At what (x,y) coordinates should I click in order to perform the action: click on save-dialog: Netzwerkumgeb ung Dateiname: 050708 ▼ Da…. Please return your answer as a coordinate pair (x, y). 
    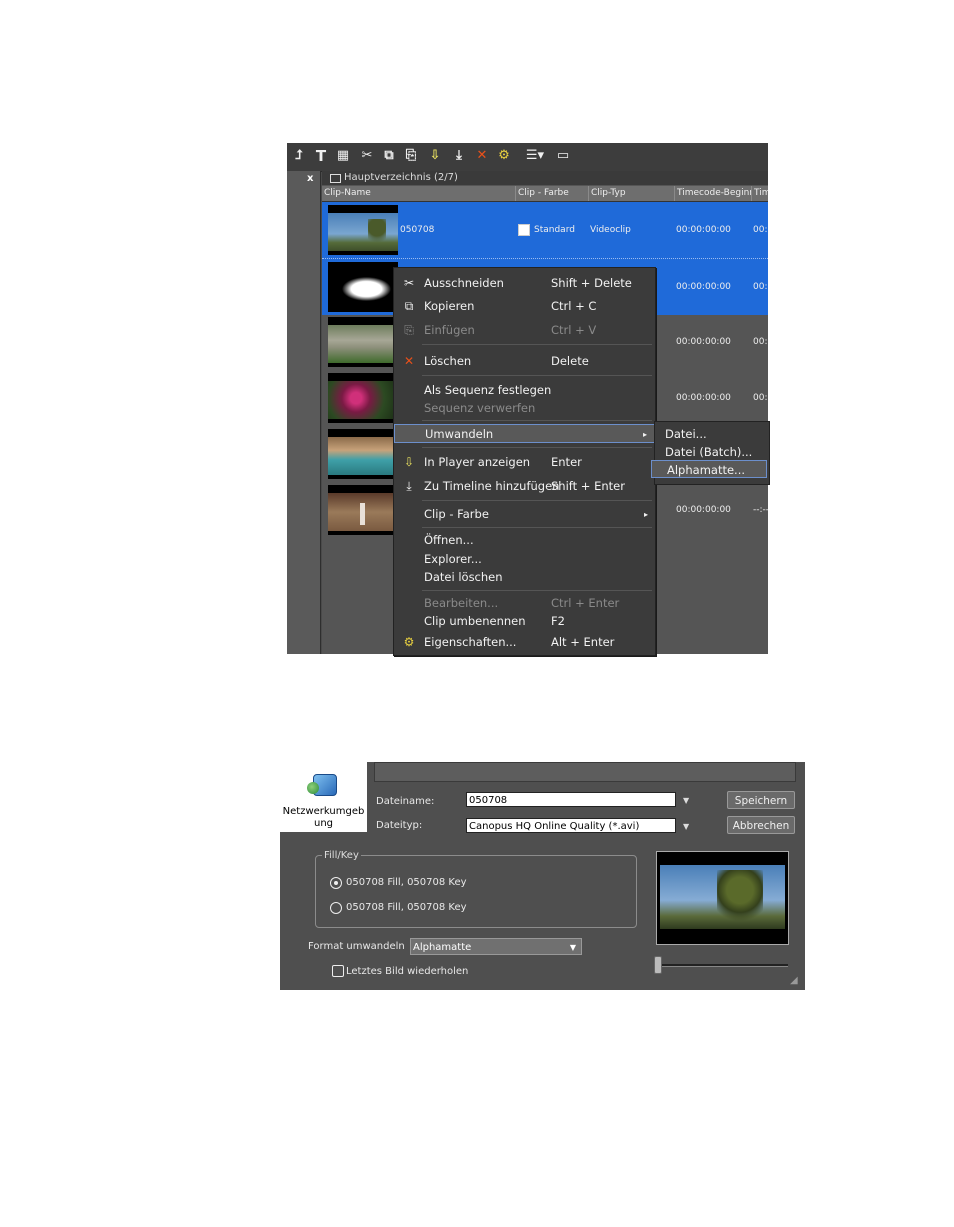
    Looking at the image, I should click on (542, 876).